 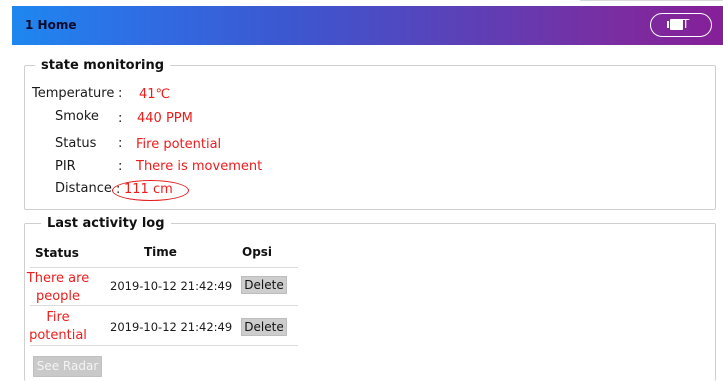 I want to click on column-header-time: Time, so click(x=160, y=252).